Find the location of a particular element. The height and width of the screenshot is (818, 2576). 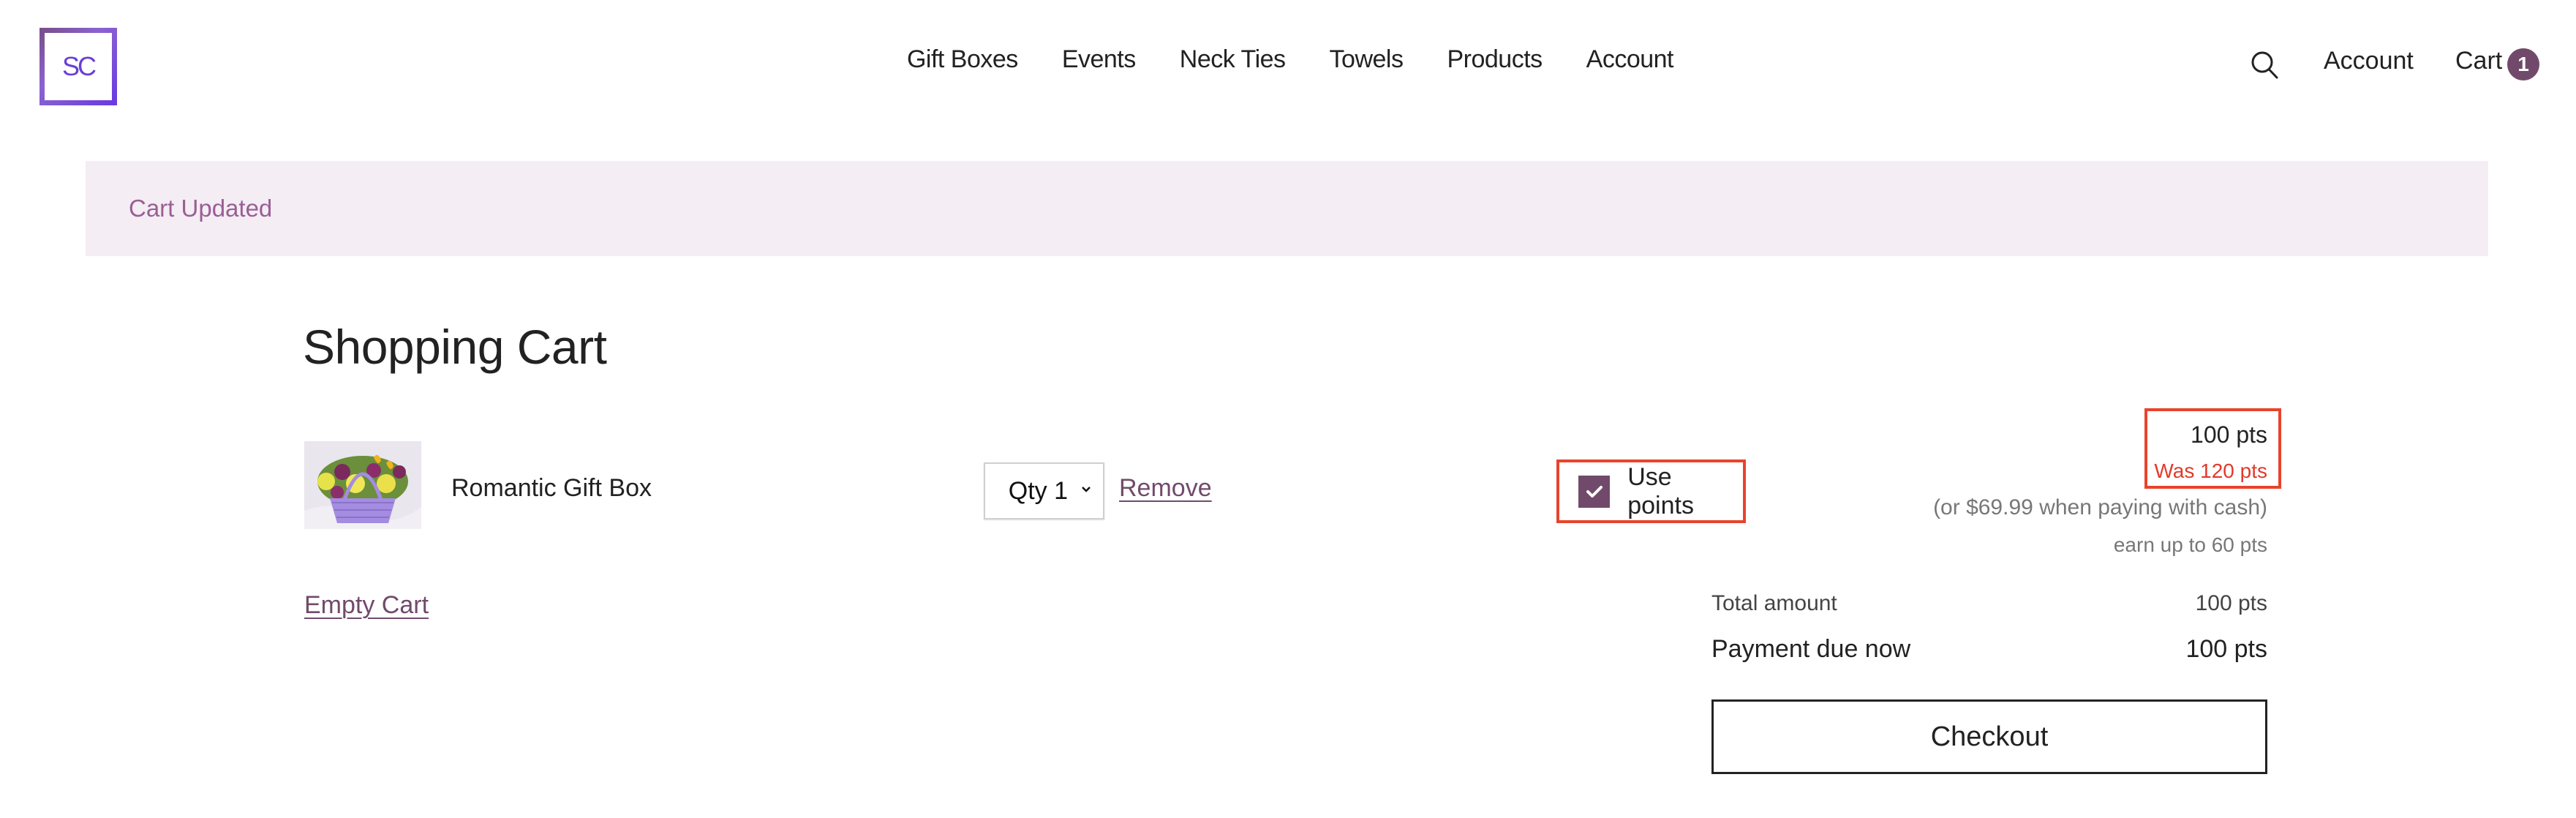

banner-message: Cart Updated is located at coordinates (201, 208).